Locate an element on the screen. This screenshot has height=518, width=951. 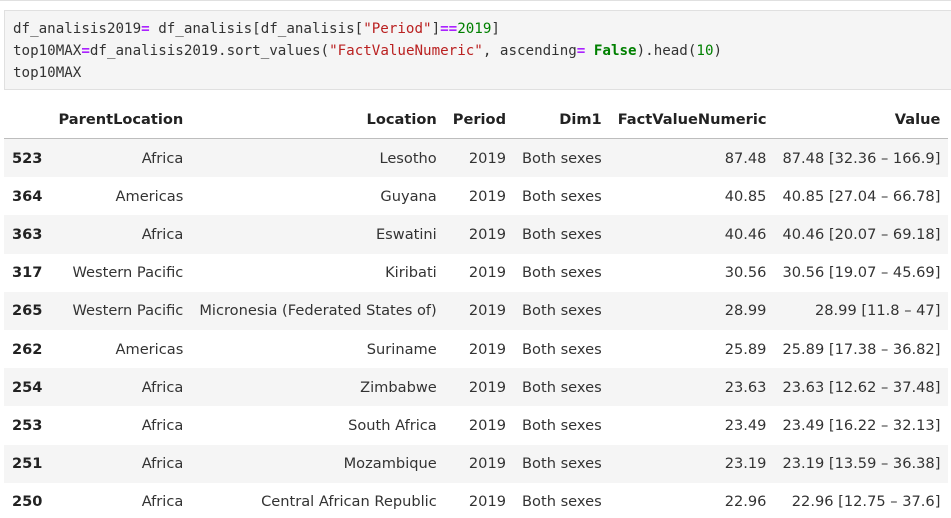
cell-factvaluenumeric: 25.89 is located at coordinates (745, 349).